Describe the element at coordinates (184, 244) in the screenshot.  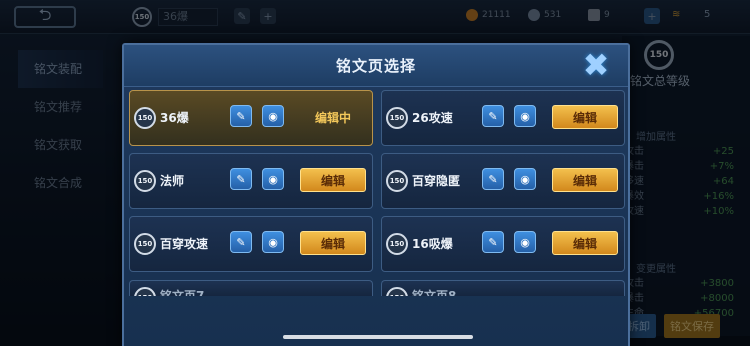
I see `page-name: 百穿攻速` at that location.